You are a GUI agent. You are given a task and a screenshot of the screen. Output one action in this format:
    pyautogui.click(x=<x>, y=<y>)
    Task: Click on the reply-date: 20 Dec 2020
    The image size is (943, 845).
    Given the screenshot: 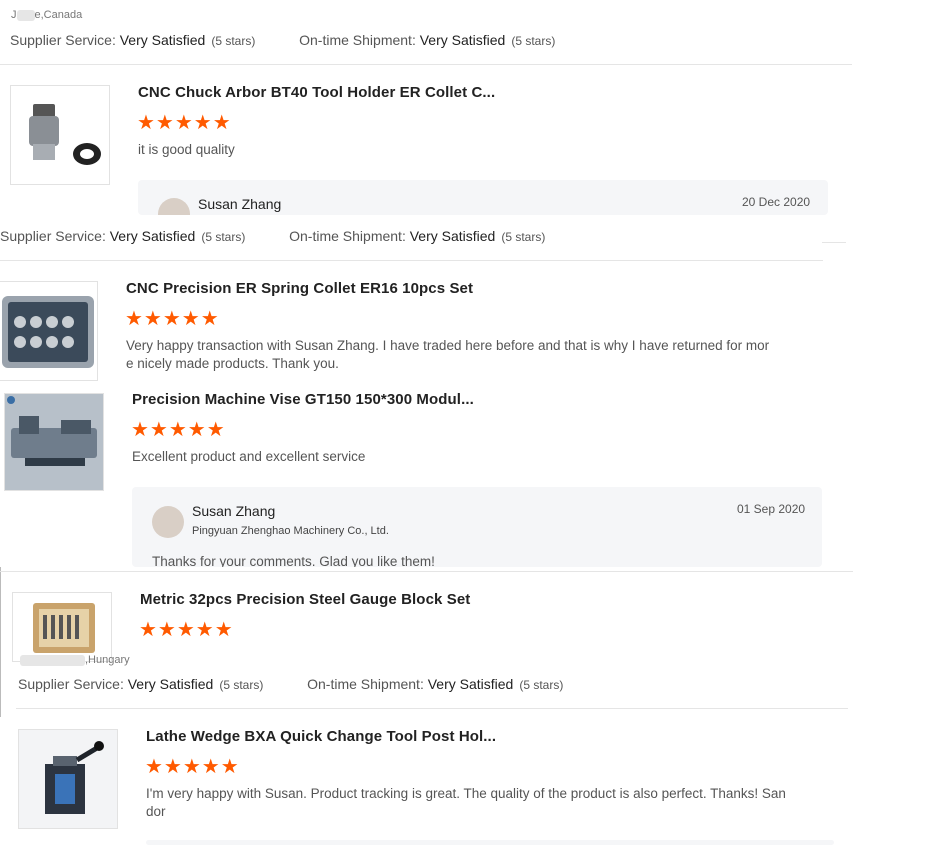 What is the action you would take?
    pyautogui.click(x=776, y=202)
    